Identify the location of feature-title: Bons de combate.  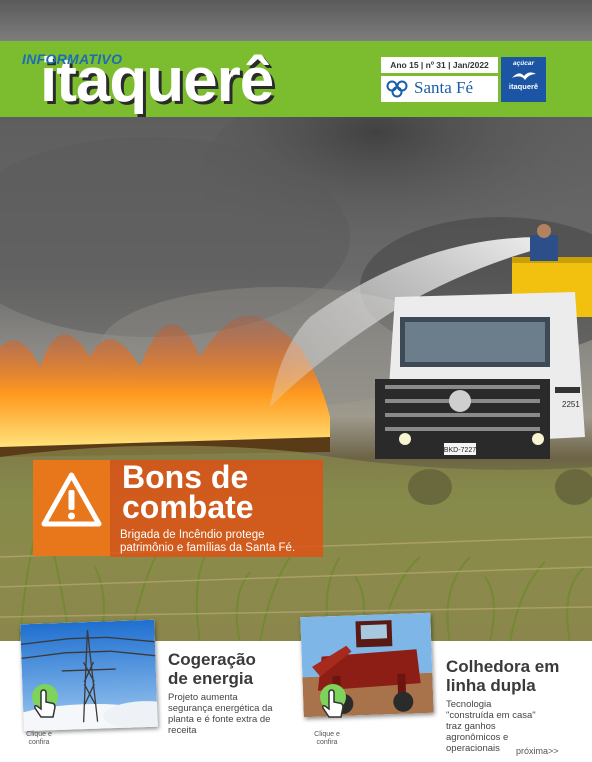
(188, 493).